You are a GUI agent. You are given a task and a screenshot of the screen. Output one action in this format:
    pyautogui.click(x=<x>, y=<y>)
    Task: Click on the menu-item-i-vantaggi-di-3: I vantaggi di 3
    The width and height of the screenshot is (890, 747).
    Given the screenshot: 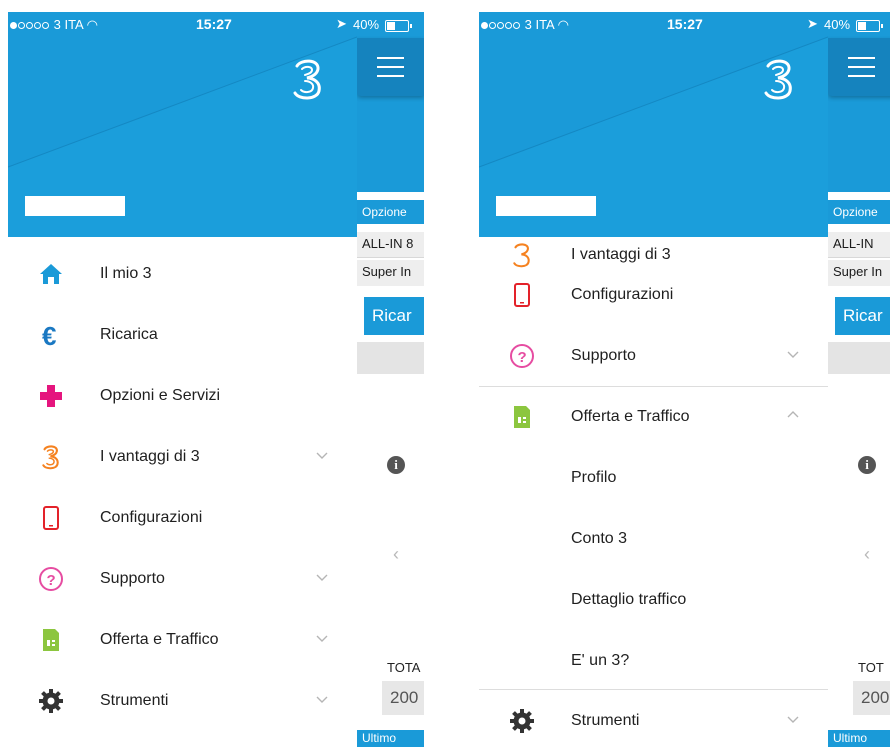 What is the action you would take?
    pyautogui.click(x=182, y=456)
    